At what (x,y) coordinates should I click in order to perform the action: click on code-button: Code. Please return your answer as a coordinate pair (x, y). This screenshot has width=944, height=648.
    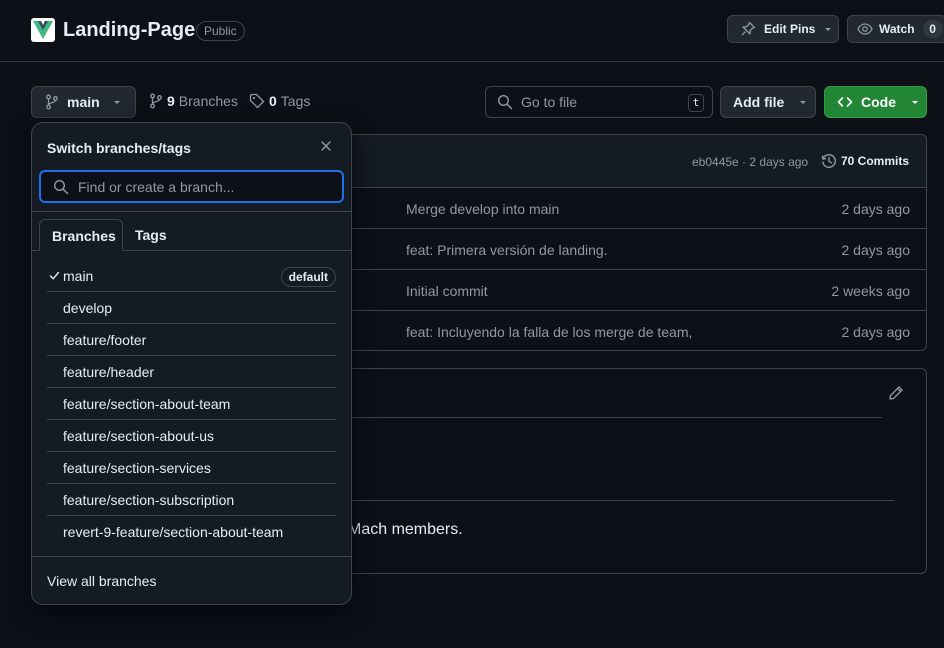
    Looking at the image, I should click on (875, 102).